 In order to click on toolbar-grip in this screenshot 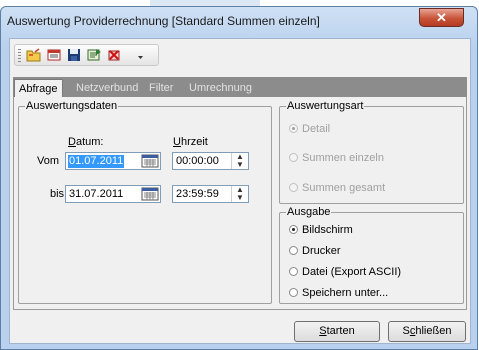, I will do `click(19, 55)`.